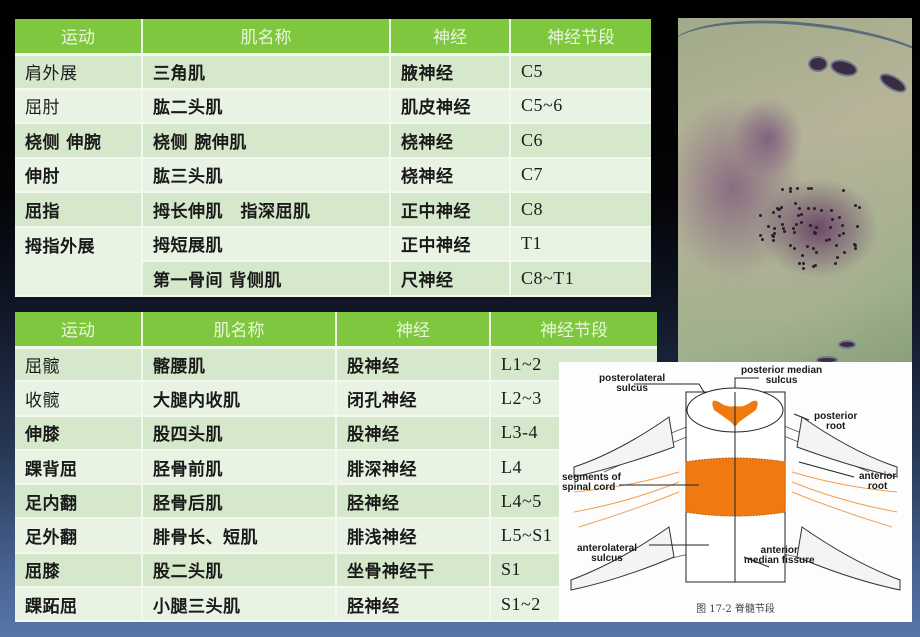 The image size is (920, 637). I want to click on table-row: 伸肘 肱三头肌 桡神经 C7, so click(333, 175).